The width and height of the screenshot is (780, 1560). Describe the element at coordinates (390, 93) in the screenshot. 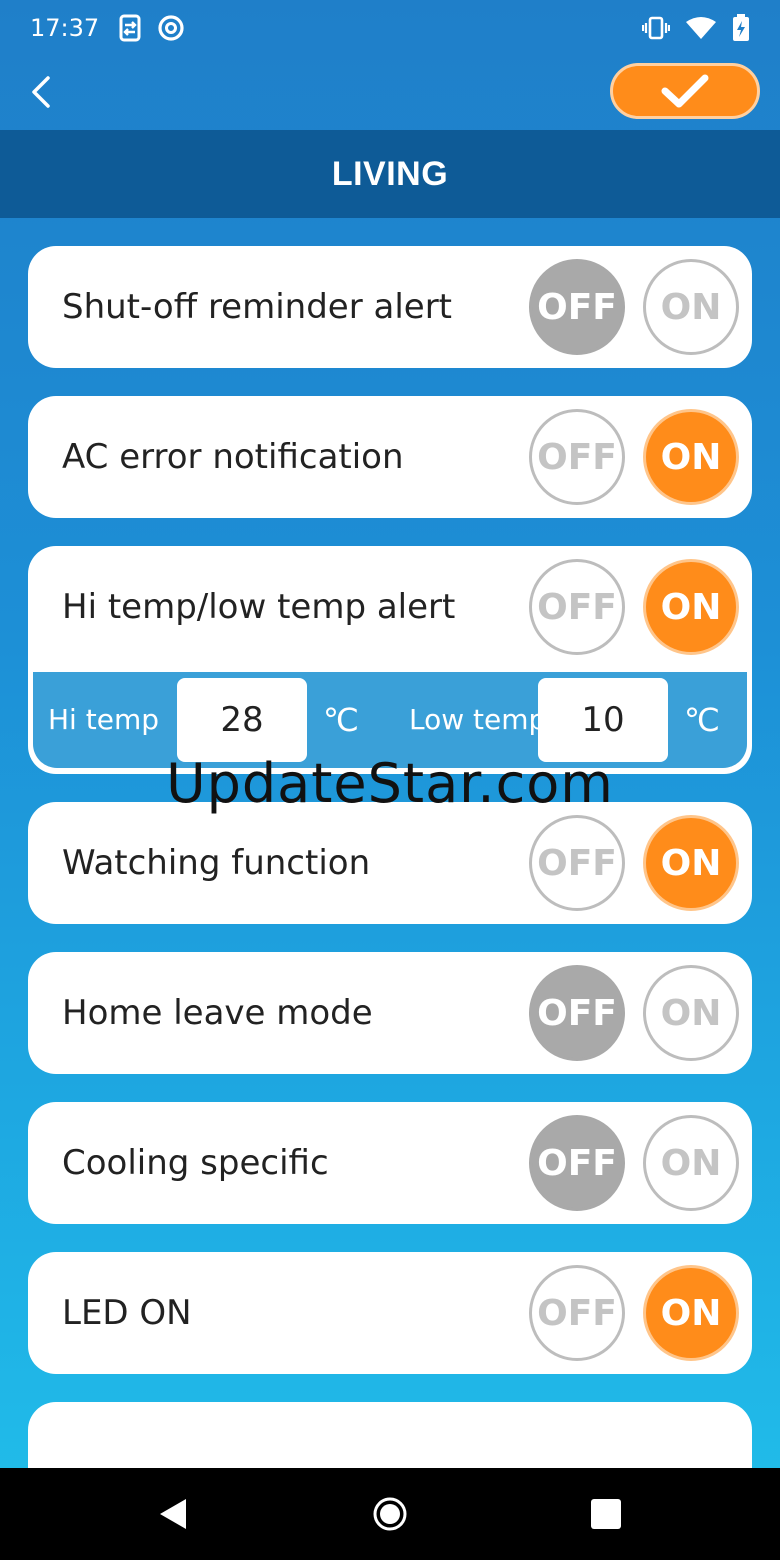

I see `app-header` at that location.